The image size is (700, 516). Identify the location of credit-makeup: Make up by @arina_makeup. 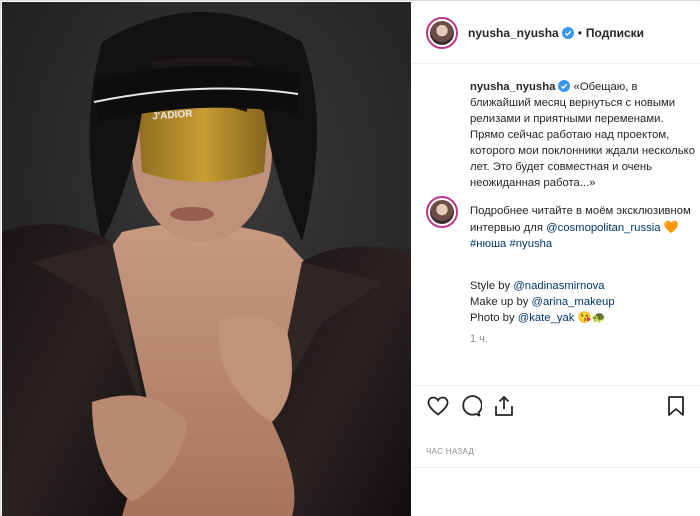
(583, 302).